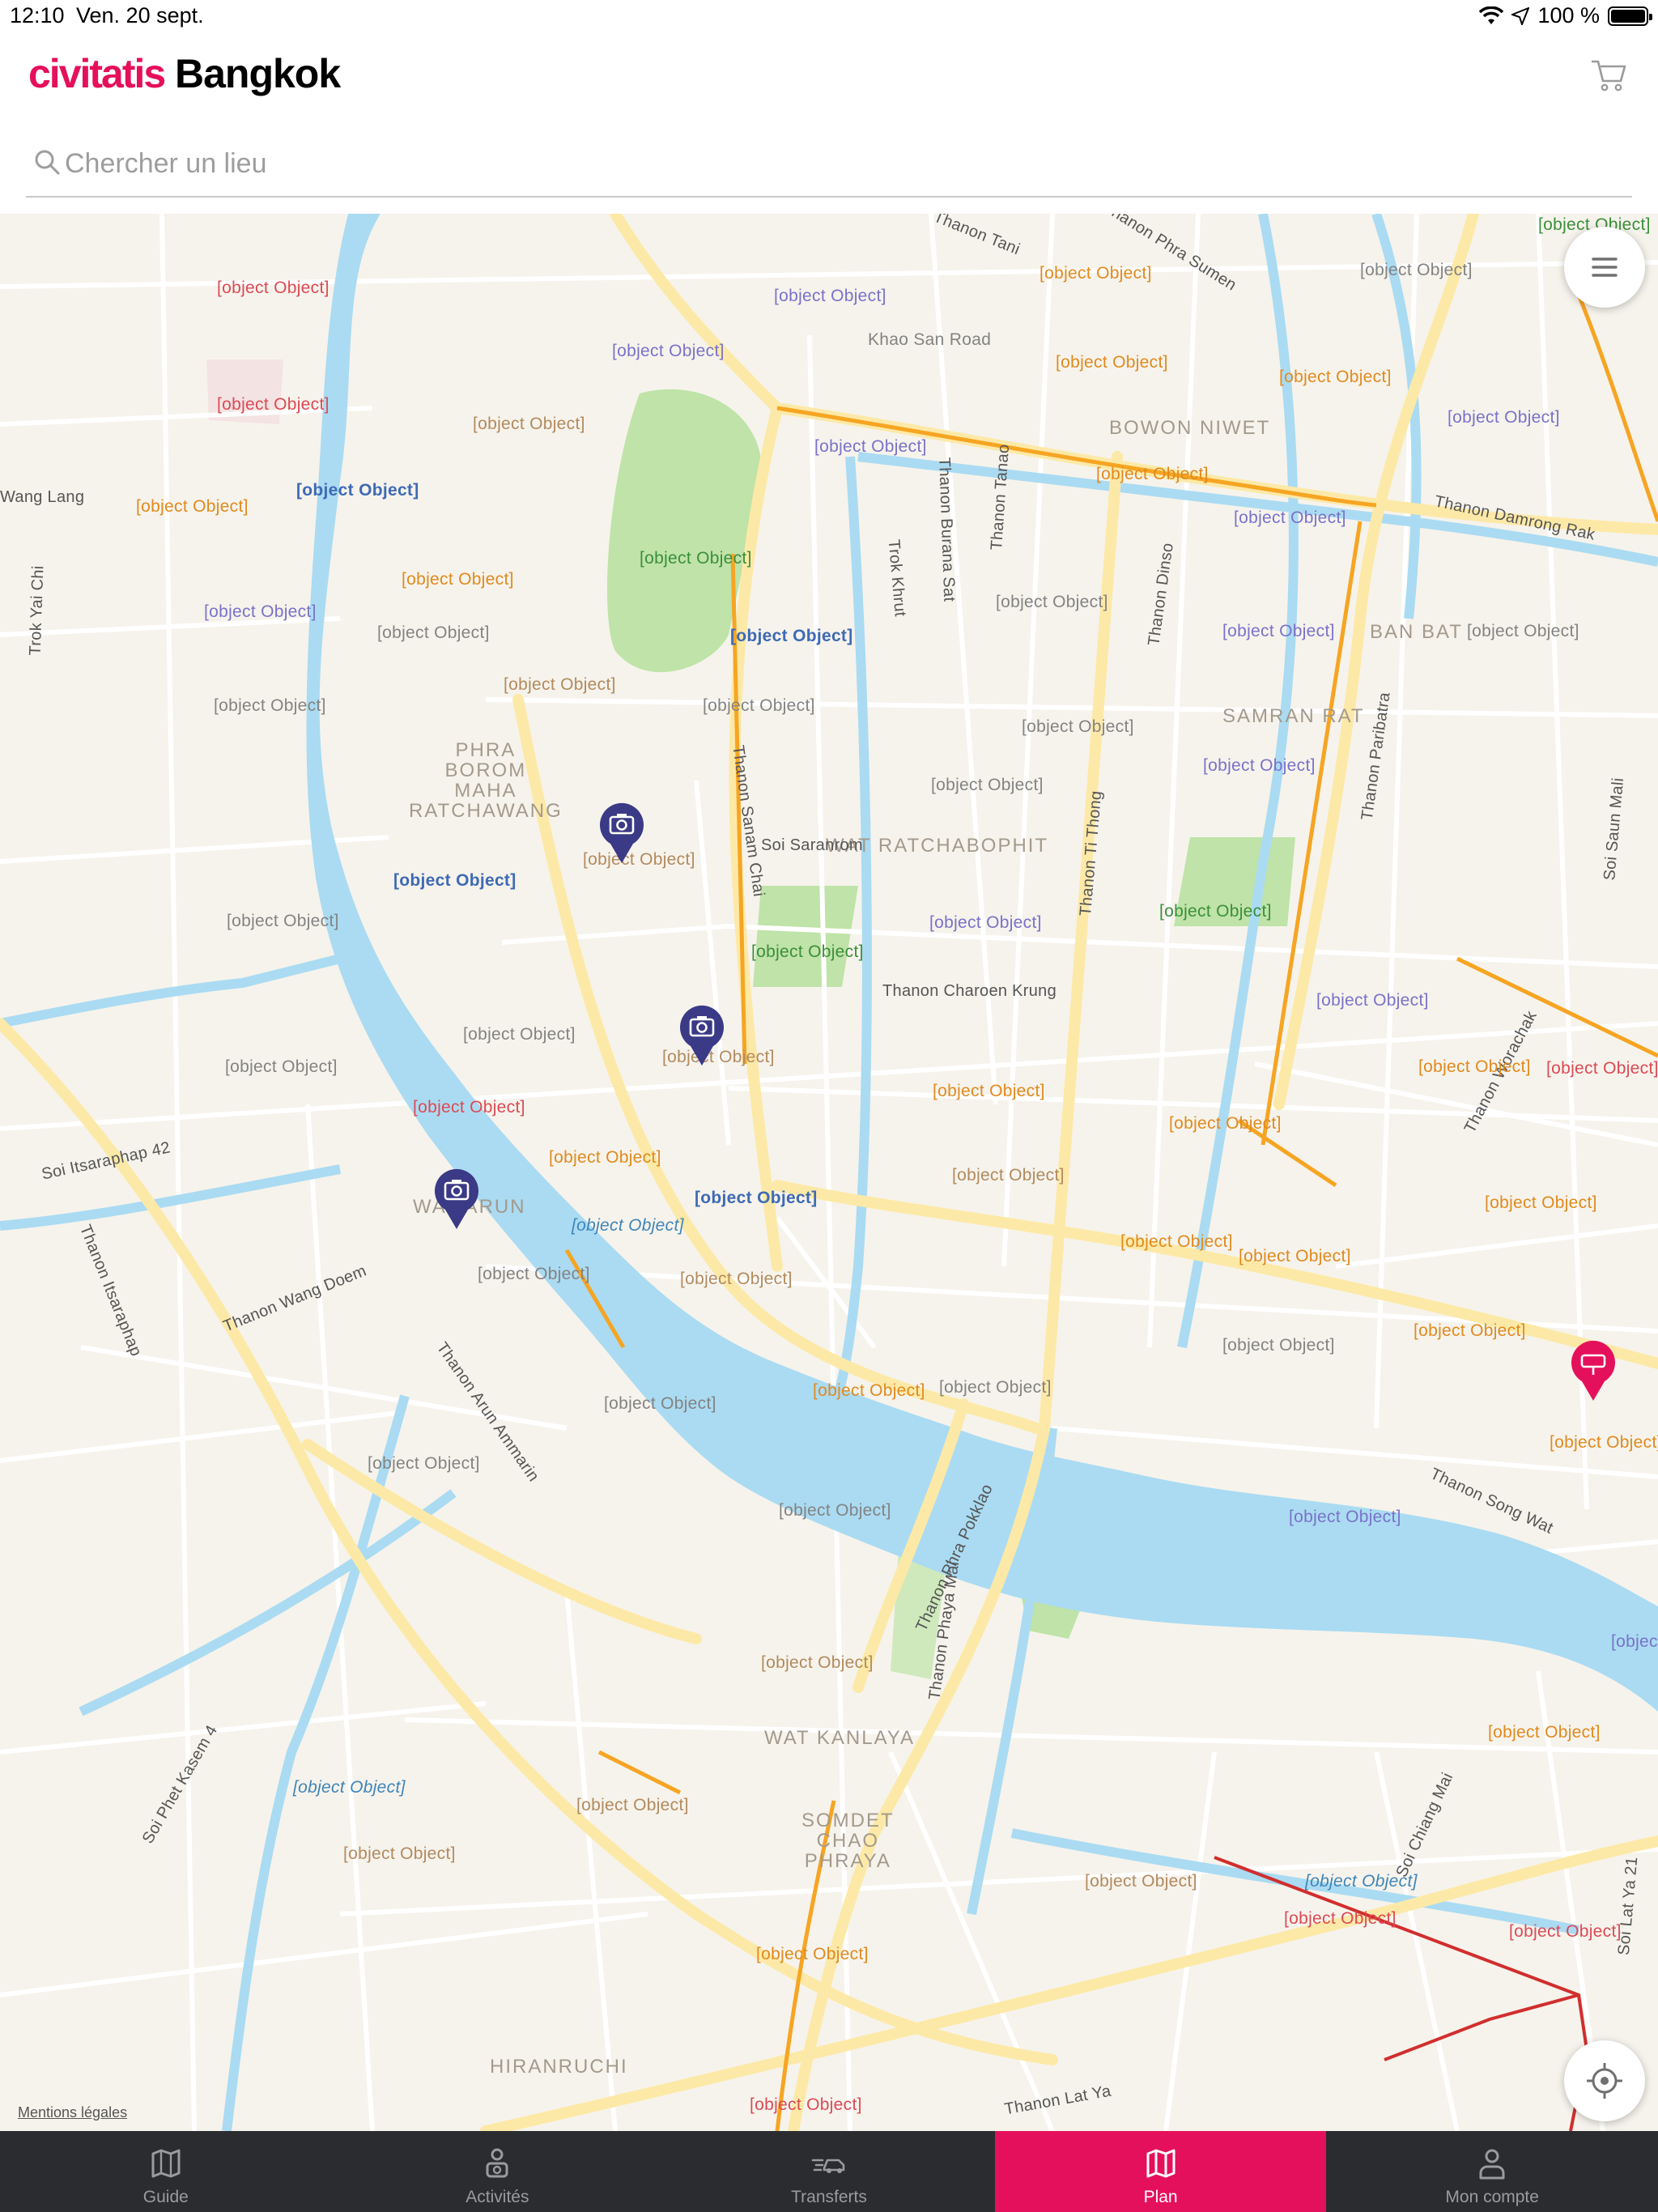 This screenshot has width=1658, height=2212. What do you see at coordinates (72, 2113) in the screenshot?
I see `legal-link: Mentions légales` at bounding box center [72, 2113].